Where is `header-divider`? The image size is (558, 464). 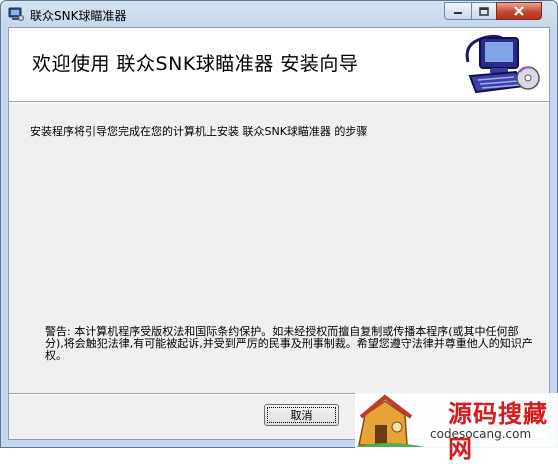 header-divider is located at coordinates (279, 102).